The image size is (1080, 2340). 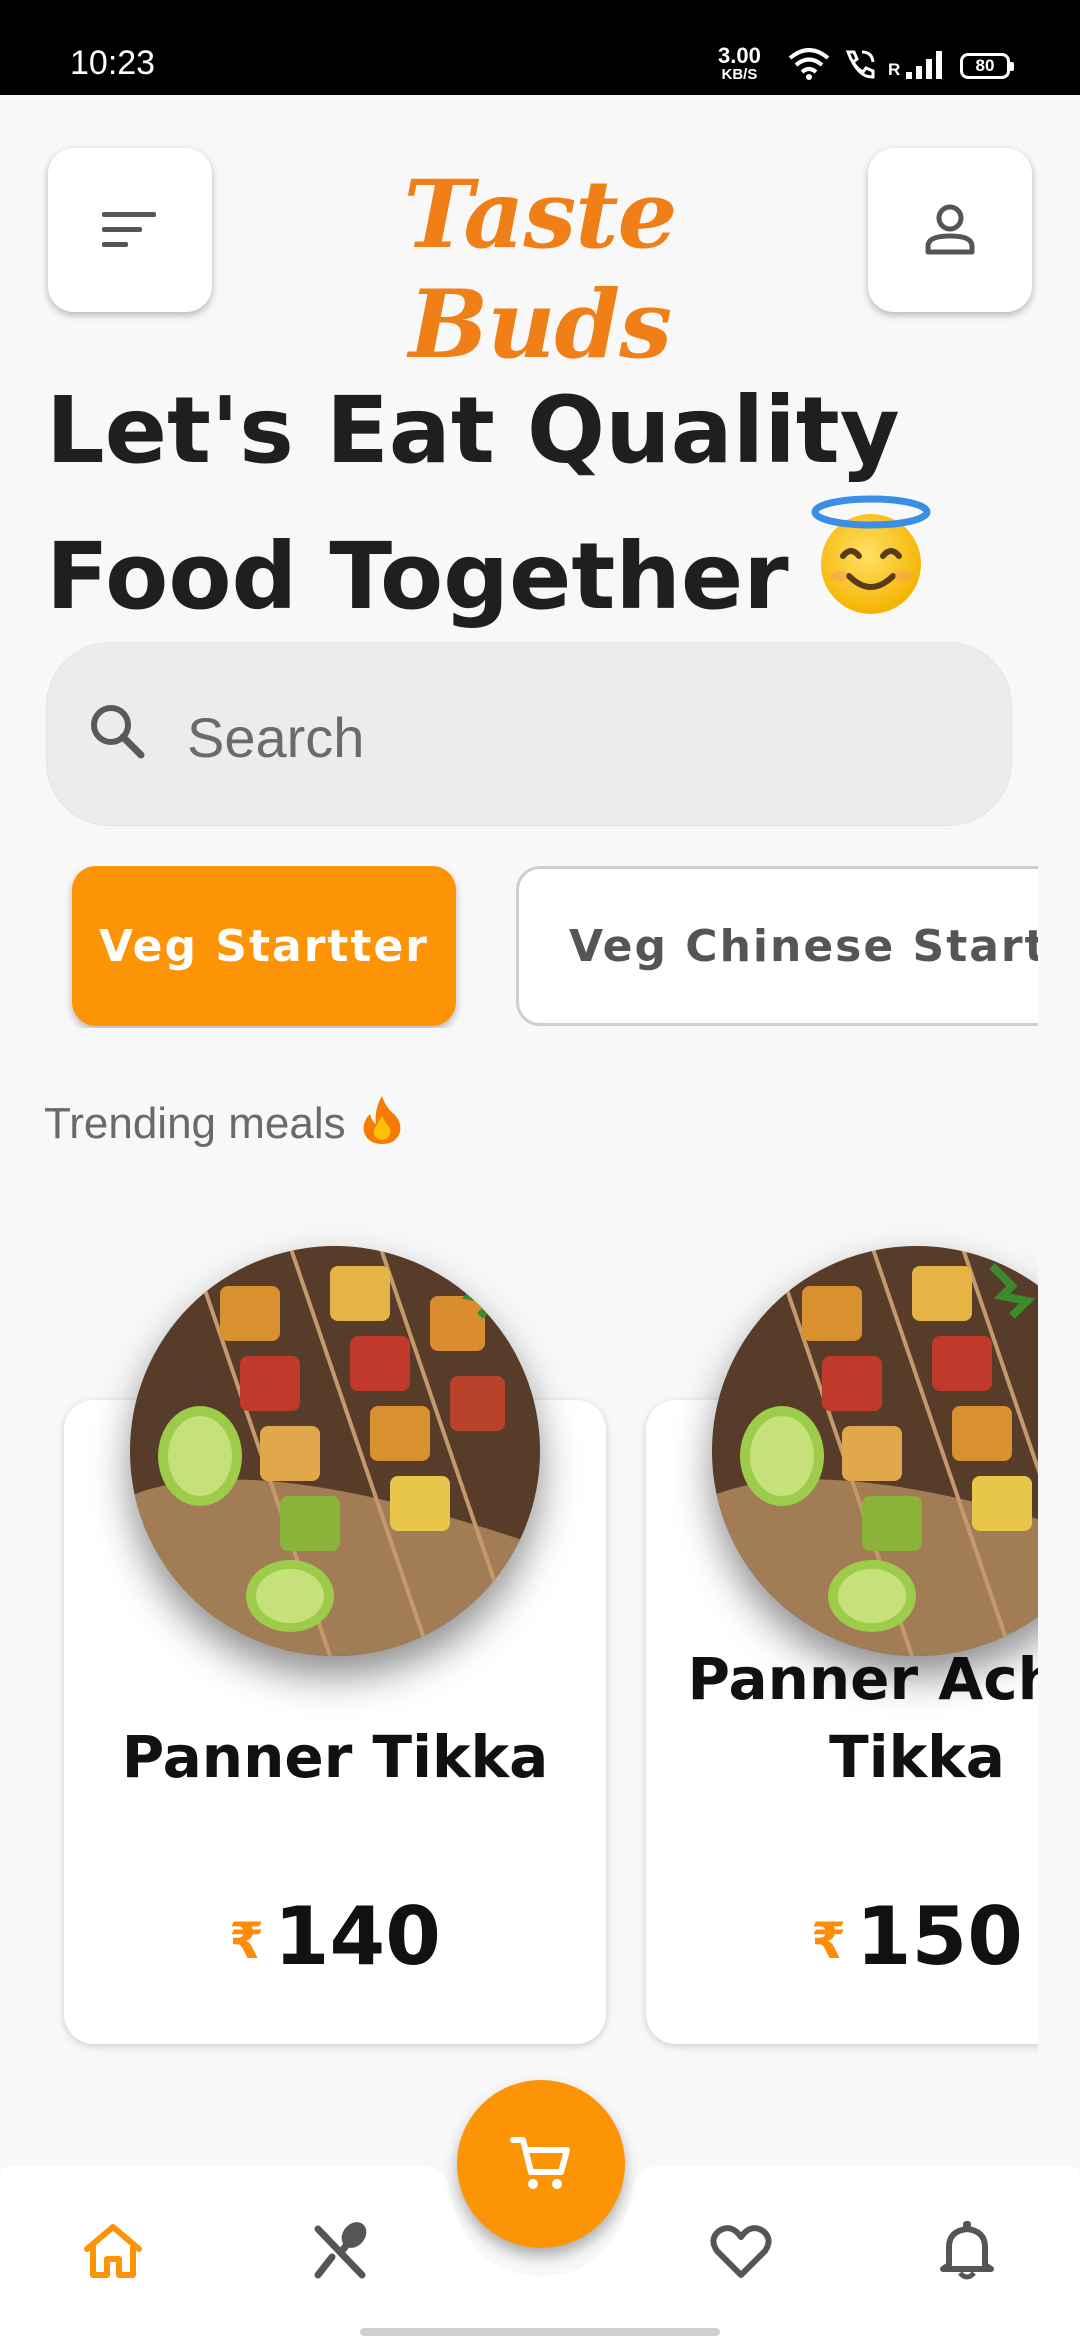 I want to click on page-headline: Let's Eat Quality Food Together, so click(x=489, y=509).